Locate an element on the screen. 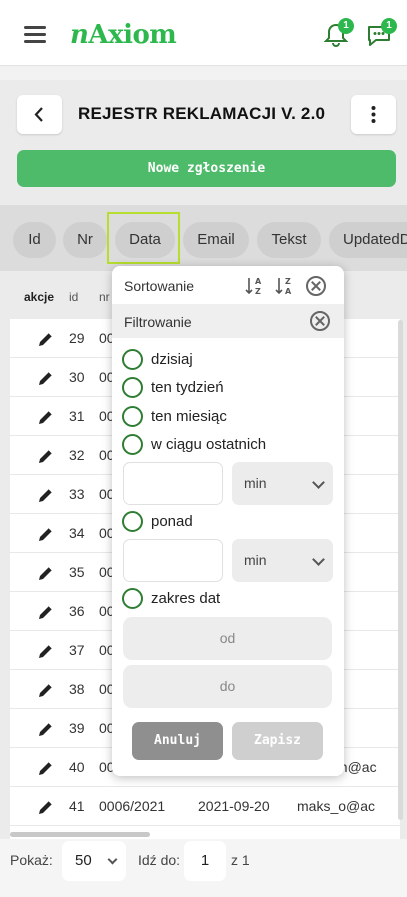 The height and width of the screenshot is (897, 407). cell-id: 32 is located at coordinates (77, 455).